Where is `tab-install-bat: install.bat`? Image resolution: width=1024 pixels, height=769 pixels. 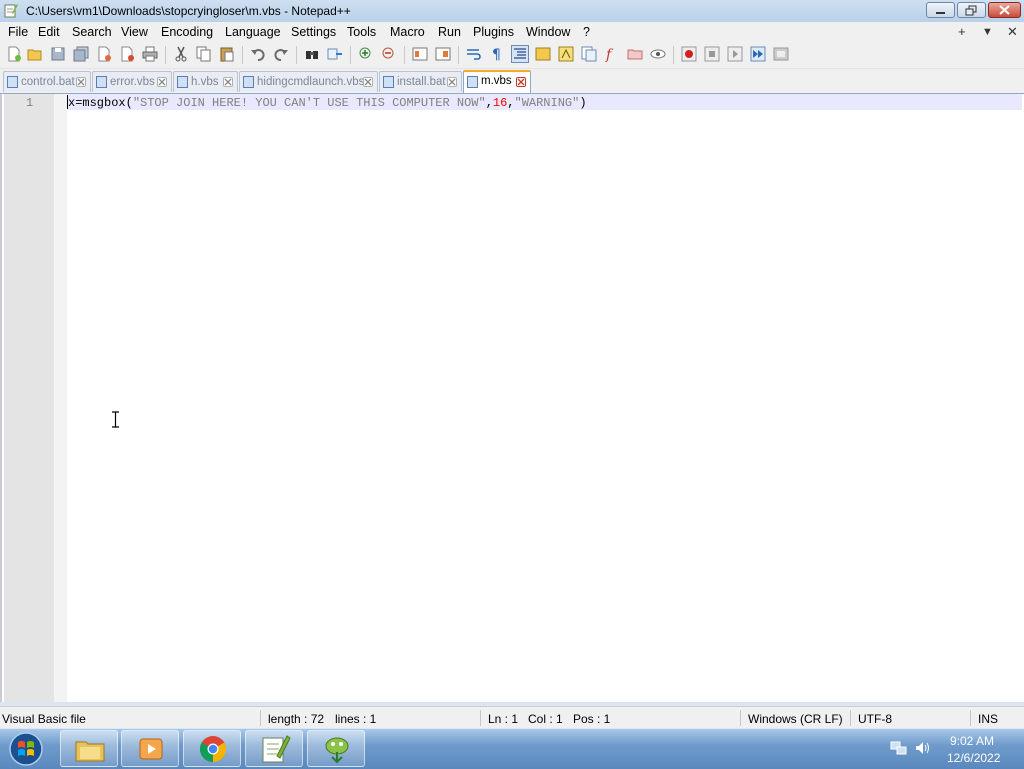
tab-install-bat: install.bat is located at coordinates (420, 81).